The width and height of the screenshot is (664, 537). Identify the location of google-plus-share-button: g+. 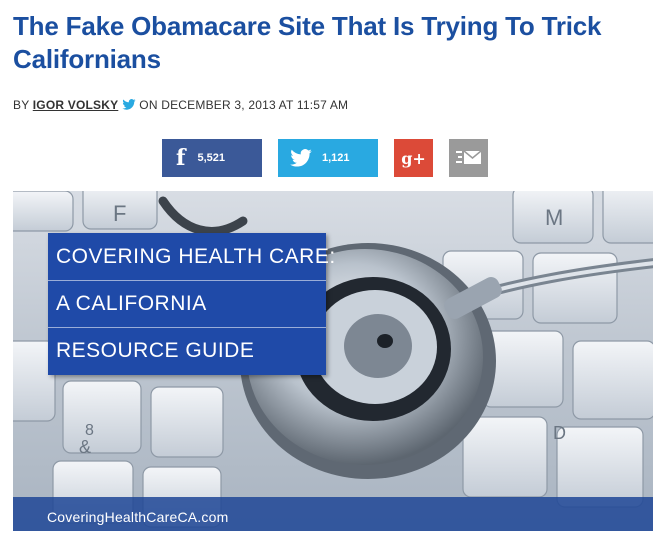
(413, 158).